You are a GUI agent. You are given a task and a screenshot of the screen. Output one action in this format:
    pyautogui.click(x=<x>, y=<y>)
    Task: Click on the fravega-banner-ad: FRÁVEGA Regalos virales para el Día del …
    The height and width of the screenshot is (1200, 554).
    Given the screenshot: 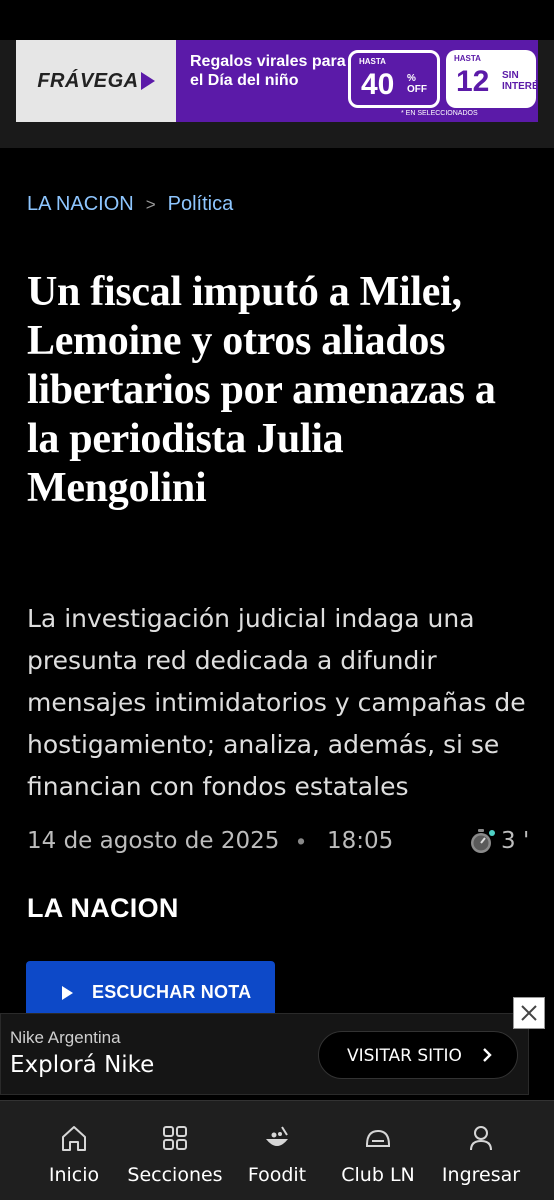 What is the action you would take?
    pyautogui.click(x=277, y=81)
    